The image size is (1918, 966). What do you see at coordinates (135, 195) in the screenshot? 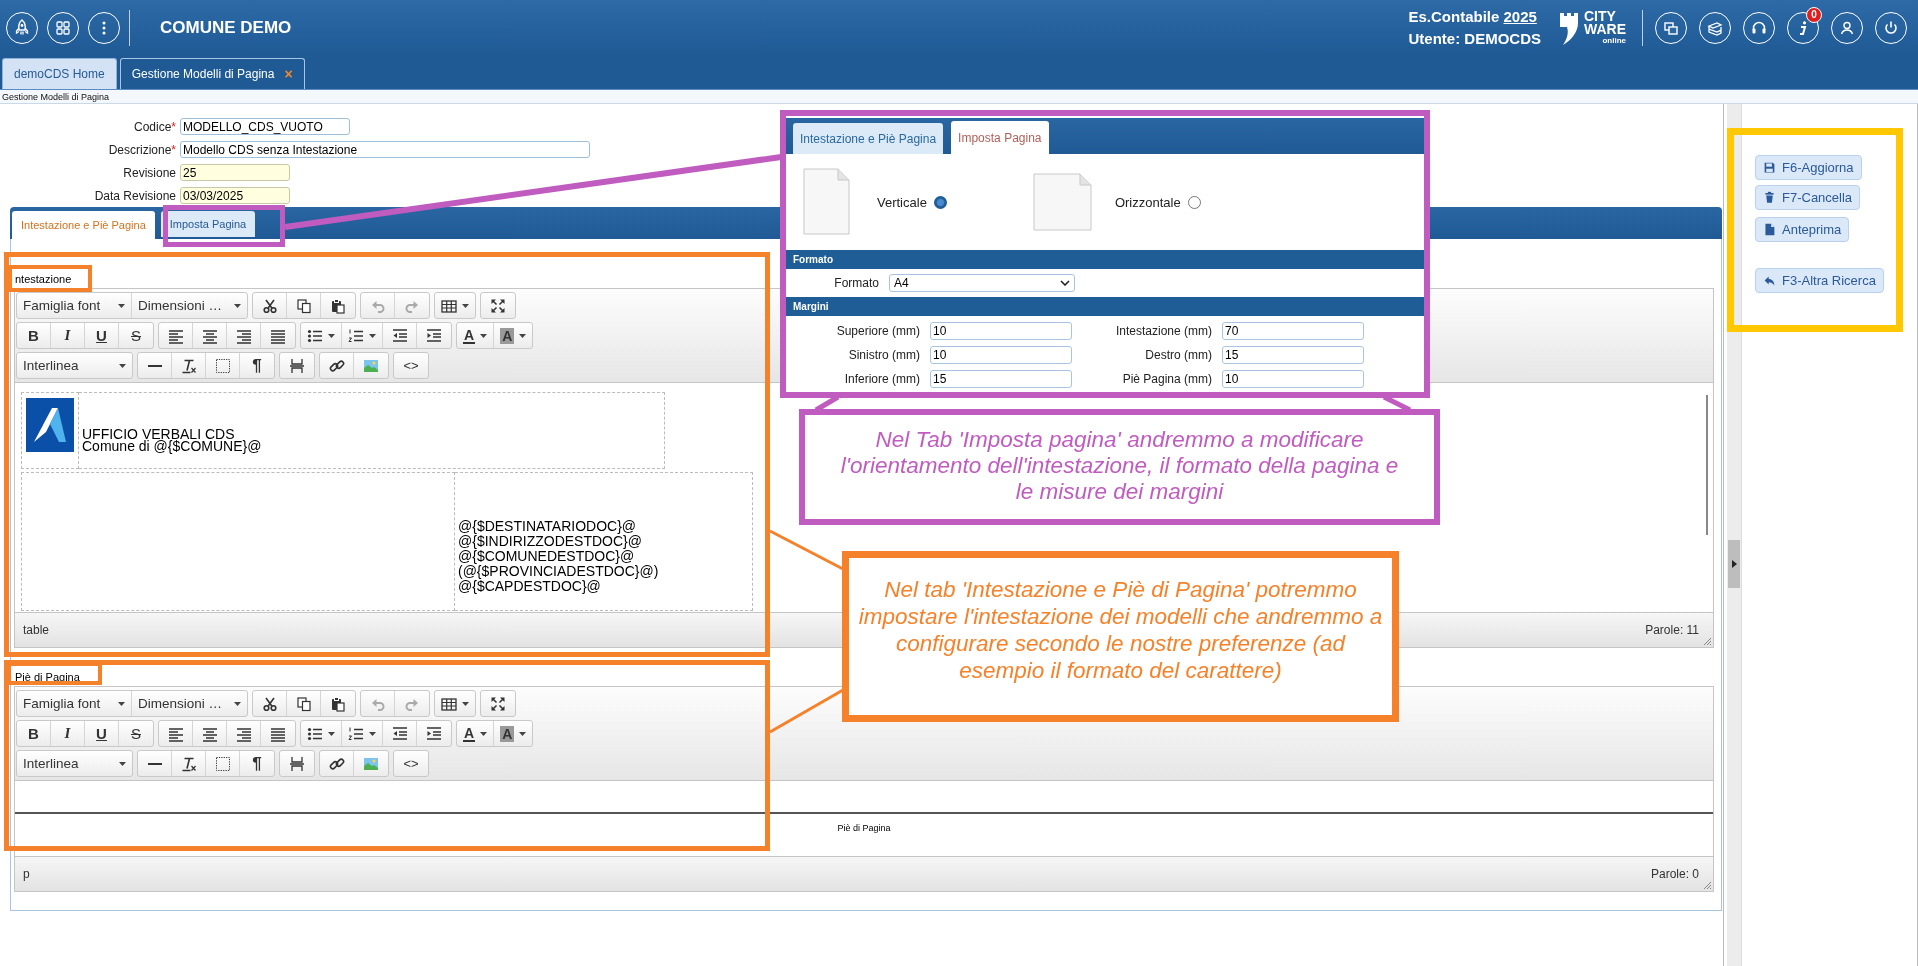
I see `field-label: Data Revisione` at bounding box center [135, 195].